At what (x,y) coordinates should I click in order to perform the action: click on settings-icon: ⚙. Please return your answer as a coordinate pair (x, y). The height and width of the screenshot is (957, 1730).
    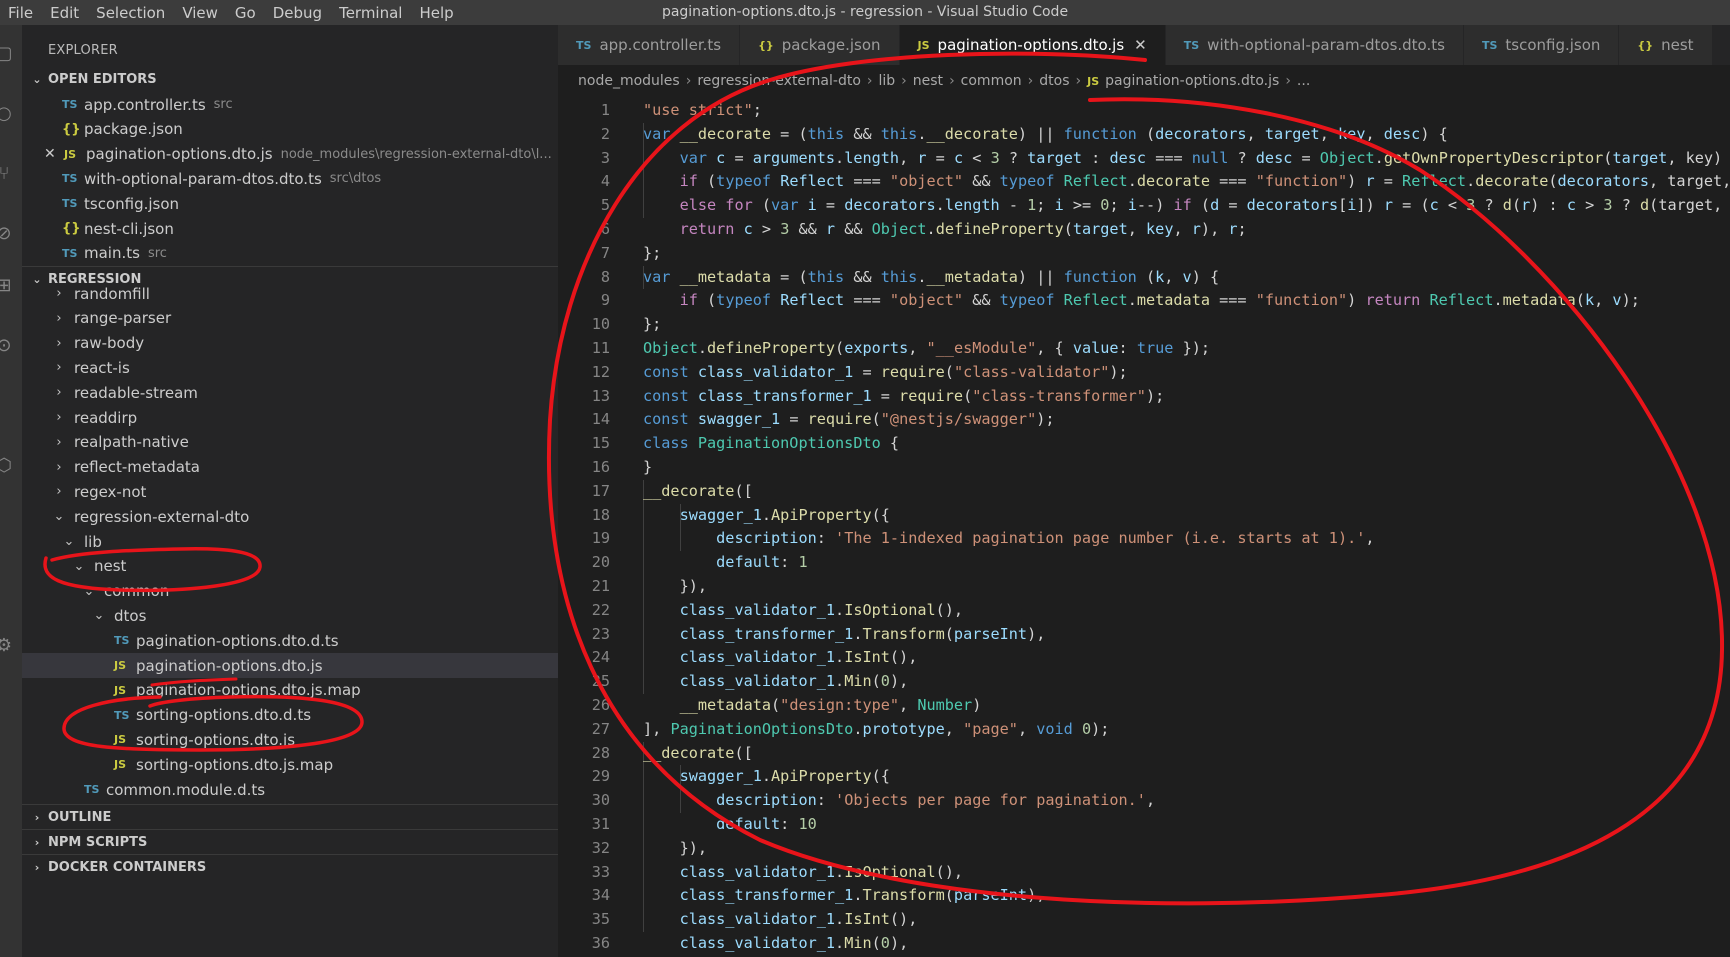
    Looking at the image, I should click on (11, 645).